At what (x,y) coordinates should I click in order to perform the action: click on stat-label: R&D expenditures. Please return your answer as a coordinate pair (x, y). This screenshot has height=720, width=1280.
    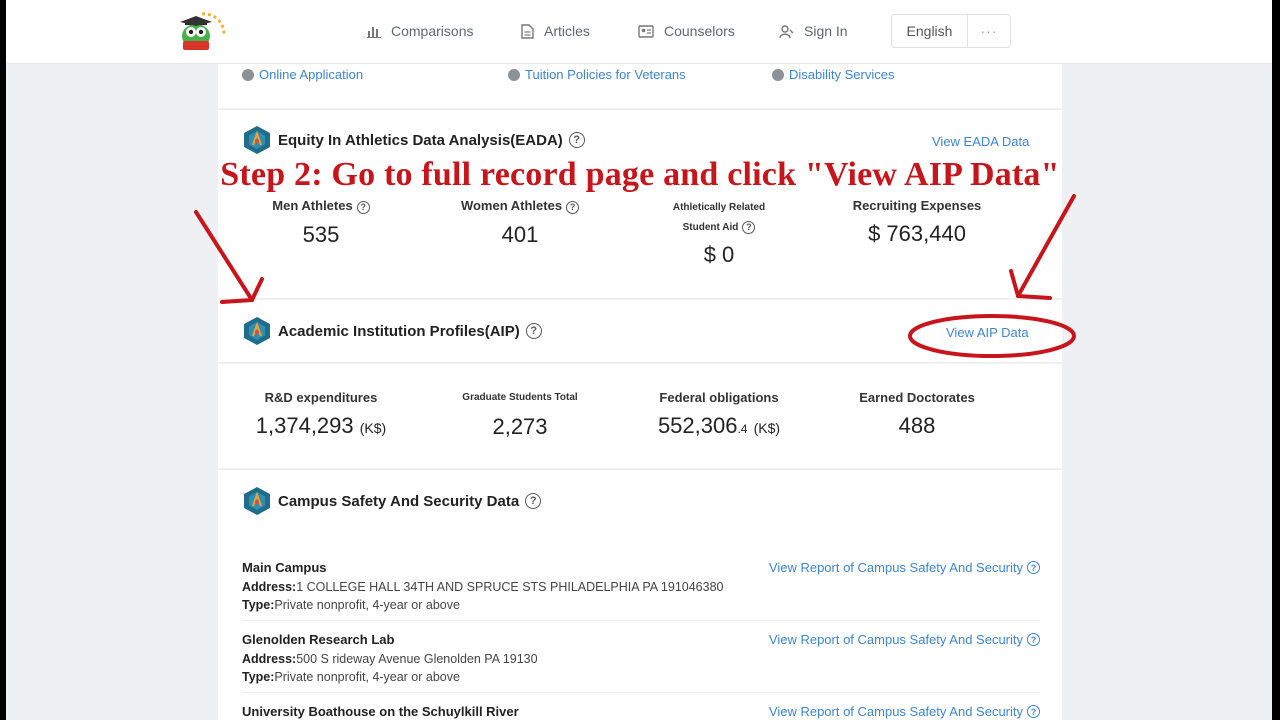
    Looking at the image, I should click on (321, 397).